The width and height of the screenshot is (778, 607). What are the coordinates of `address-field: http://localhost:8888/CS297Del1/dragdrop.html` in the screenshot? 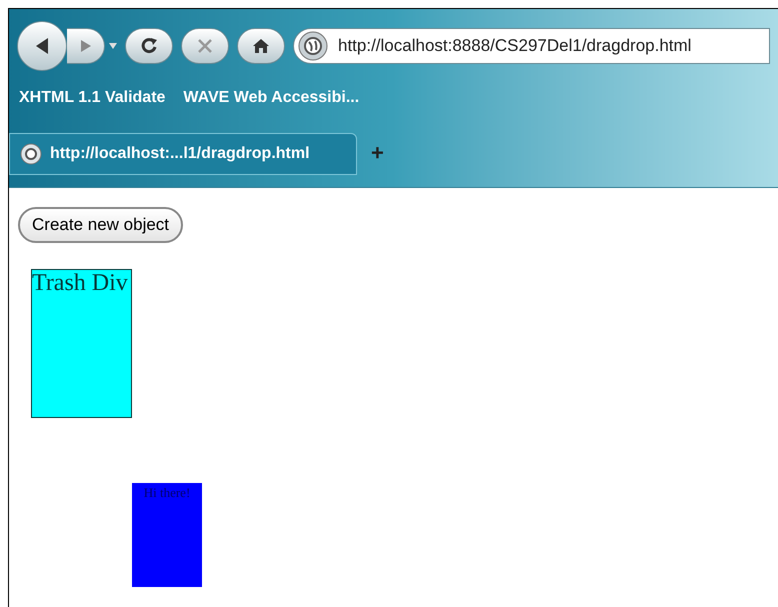 It's located at (531, 46).